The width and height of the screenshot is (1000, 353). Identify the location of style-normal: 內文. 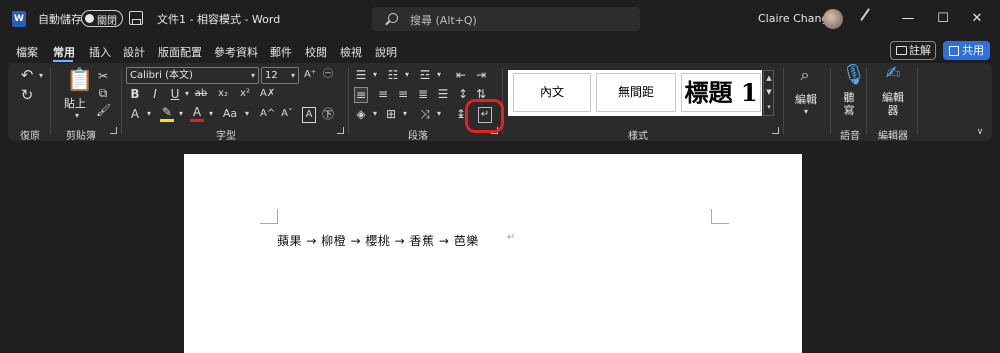
(552, 92).